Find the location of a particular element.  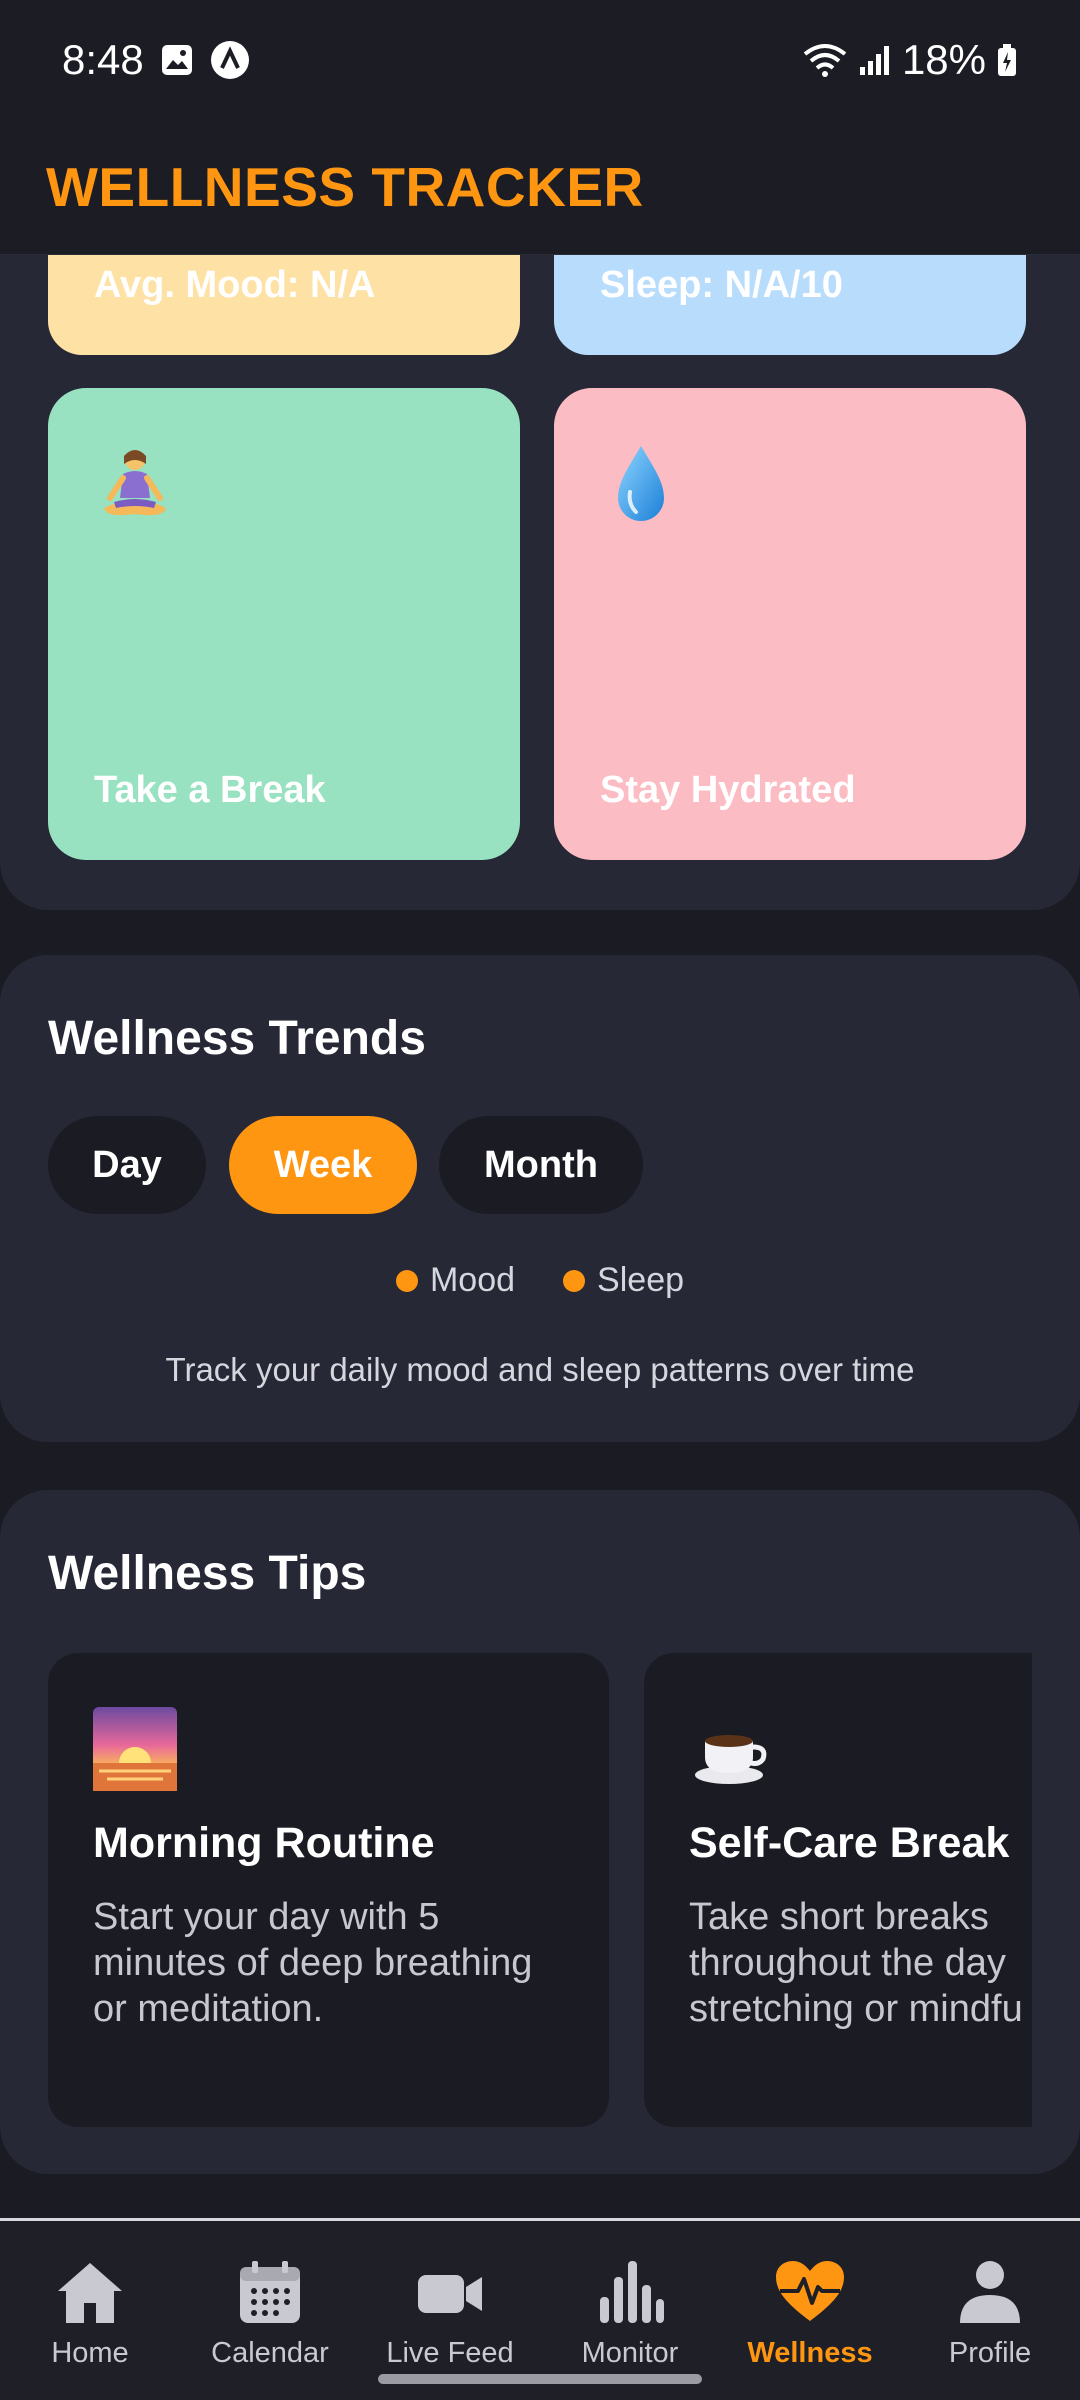

nav-item-home: Home is located at coordinates (90, 2295).